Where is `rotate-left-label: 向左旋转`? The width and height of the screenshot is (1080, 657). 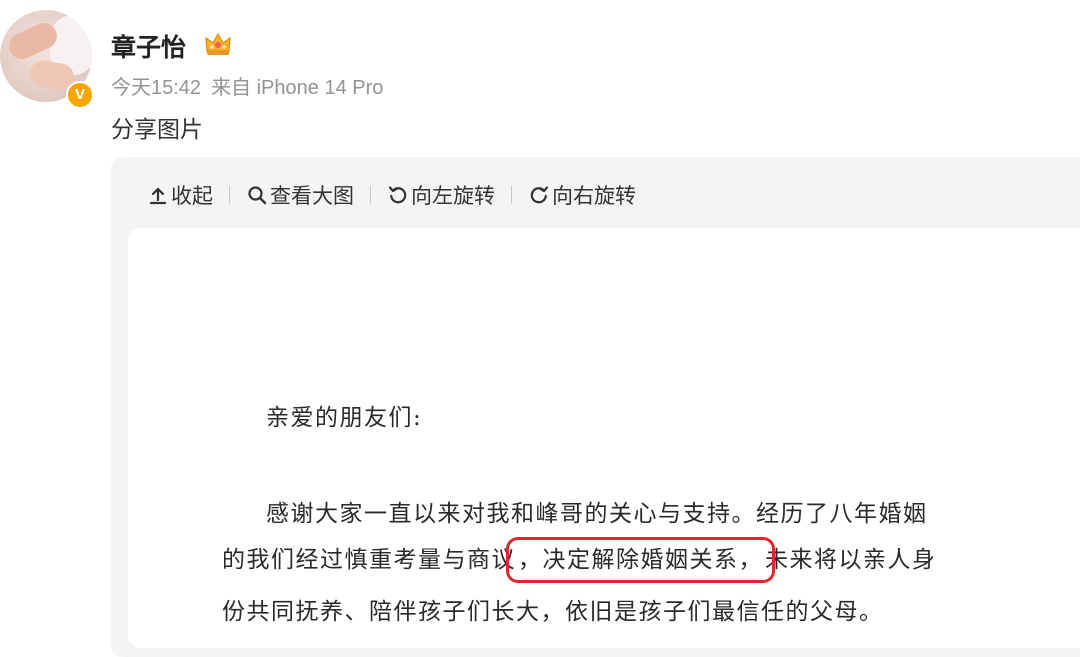
rotate-left-label: 向左旋转 is located at coordinates (453, 196).